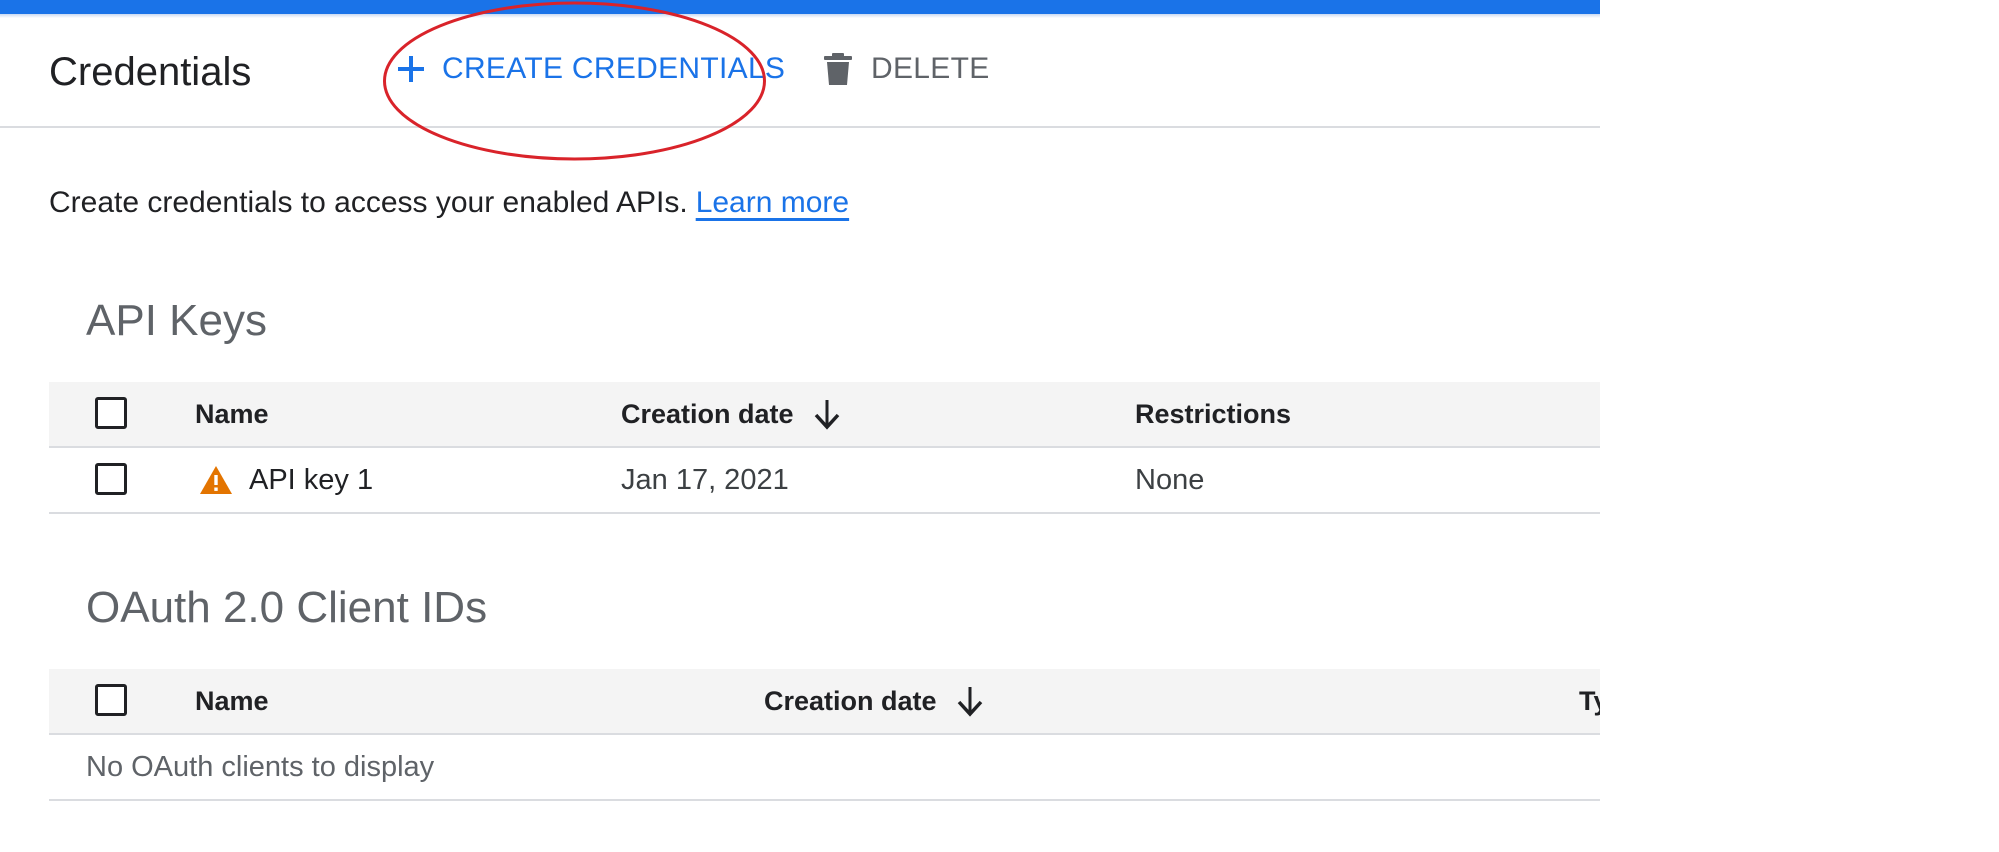 This screenshot has height=852, width=1999. I want to click on select-all-api-keys-checkbox, so click(111, 413).